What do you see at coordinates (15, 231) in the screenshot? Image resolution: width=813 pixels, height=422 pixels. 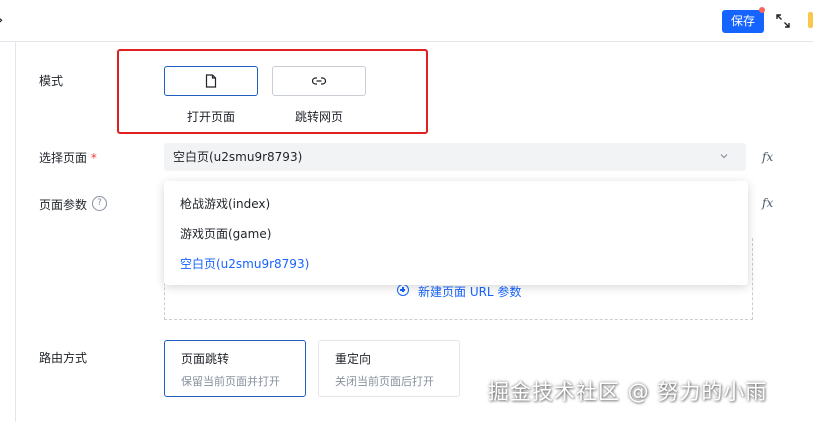 I see `panel-divider` at bounding box center [15, 231].